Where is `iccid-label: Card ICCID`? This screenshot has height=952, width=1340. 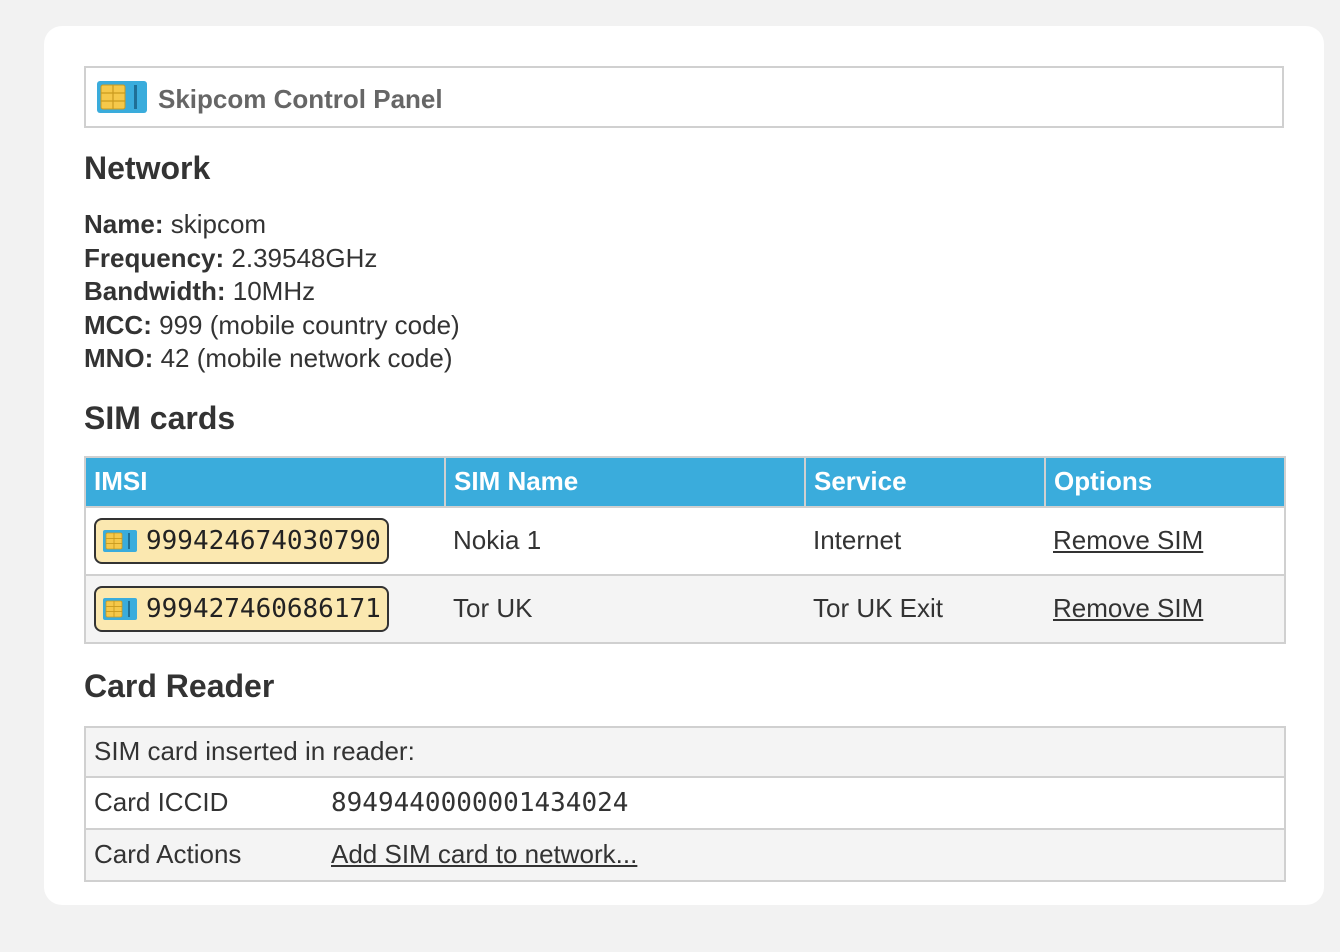 iccid-label: Card ICCID is located at coordinates (203, 802).